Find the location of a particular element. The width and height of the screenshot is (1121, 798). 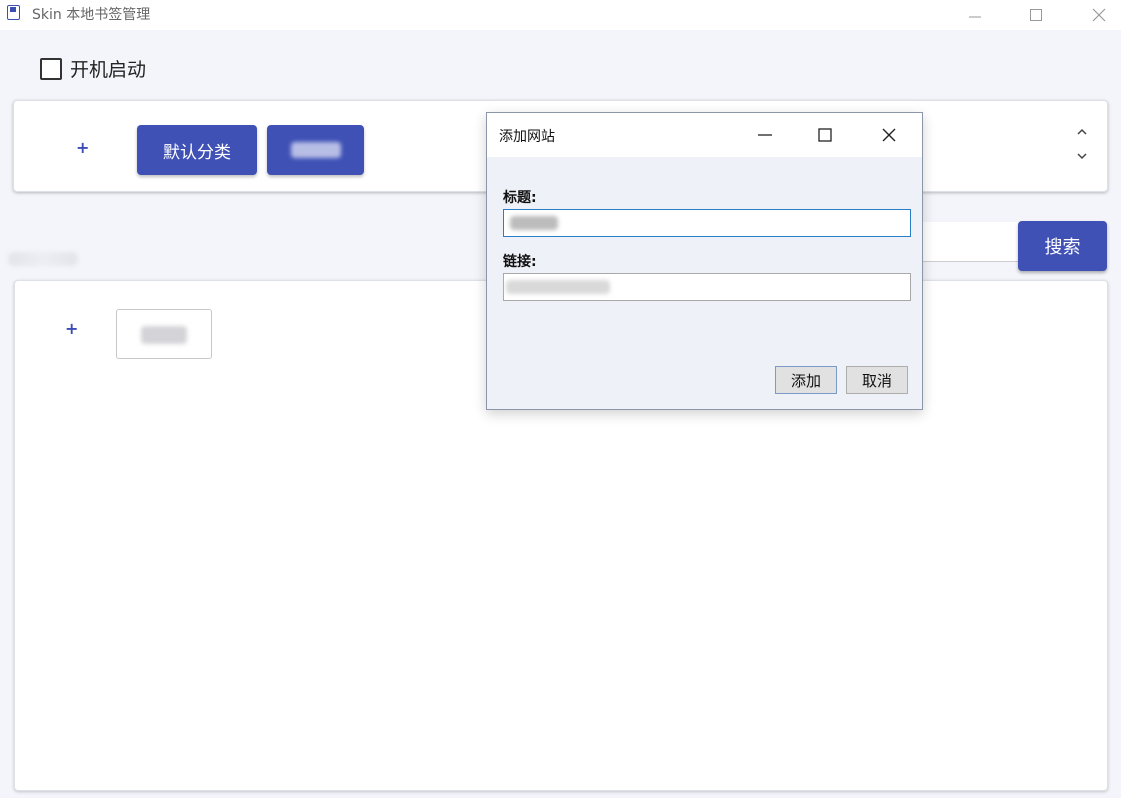

category-label: 默认分类 is located at coordinates (197, 152).